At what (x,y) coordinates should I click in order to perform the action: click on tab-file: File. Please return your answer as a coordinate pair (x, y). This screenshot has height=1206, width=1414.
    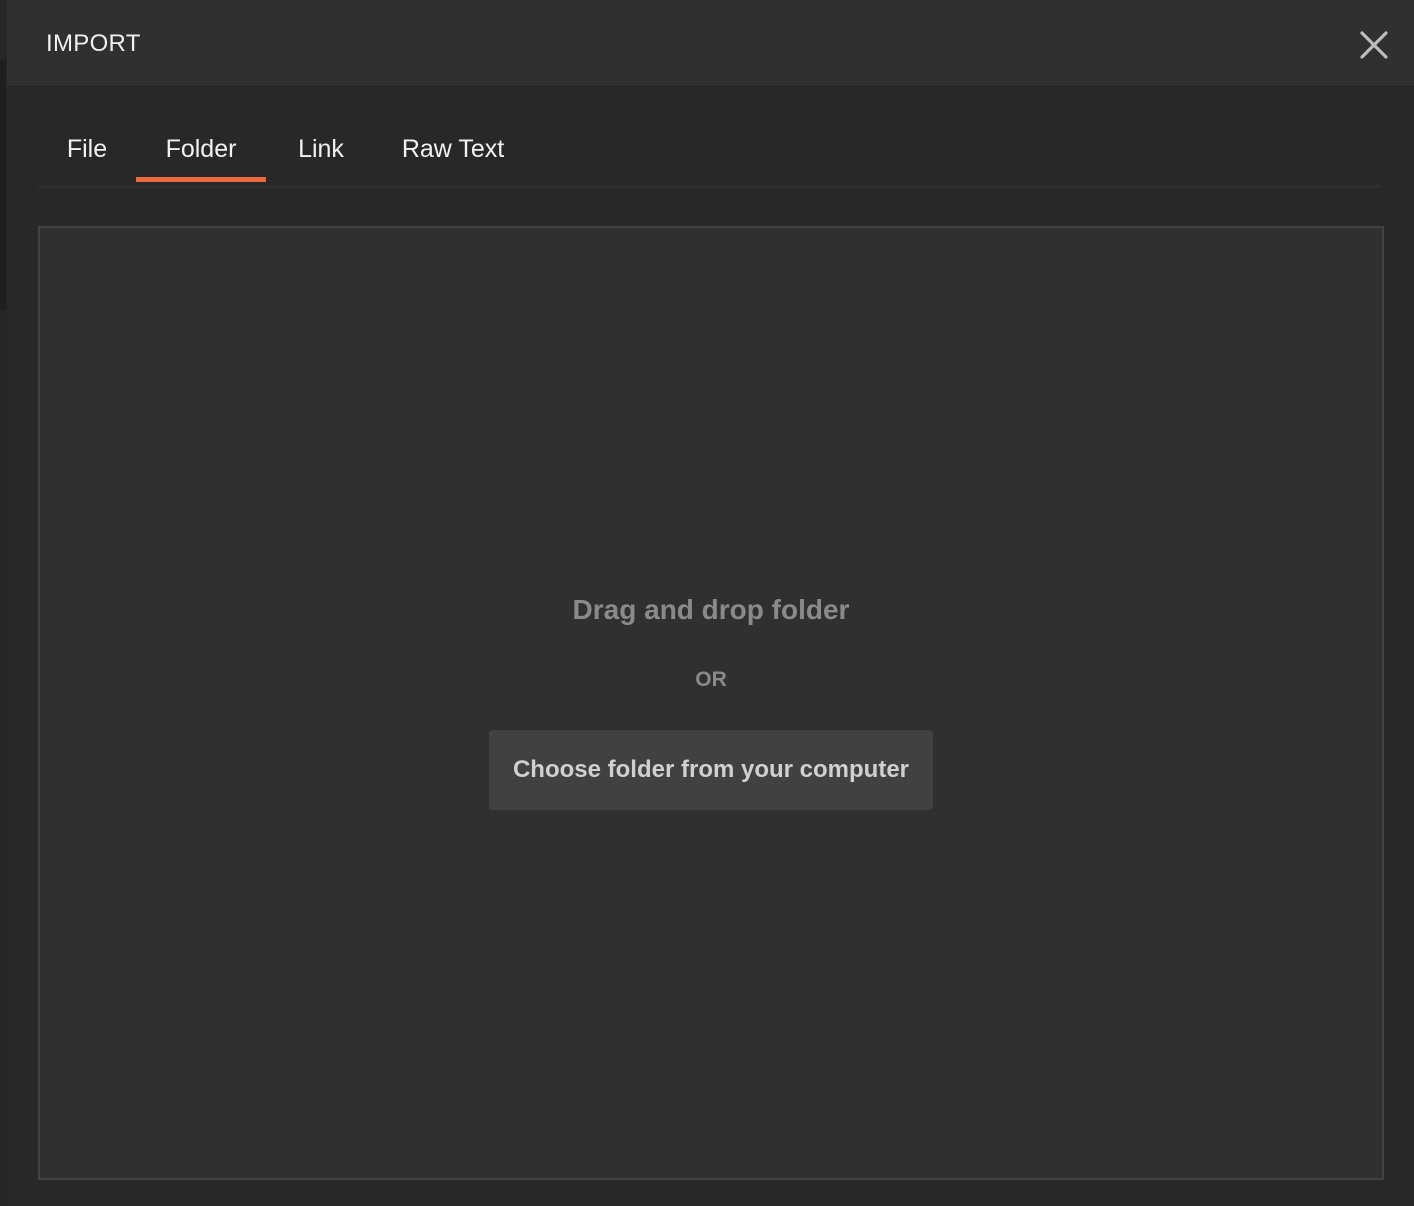
    Looking at the image, I should click on (87, 146).